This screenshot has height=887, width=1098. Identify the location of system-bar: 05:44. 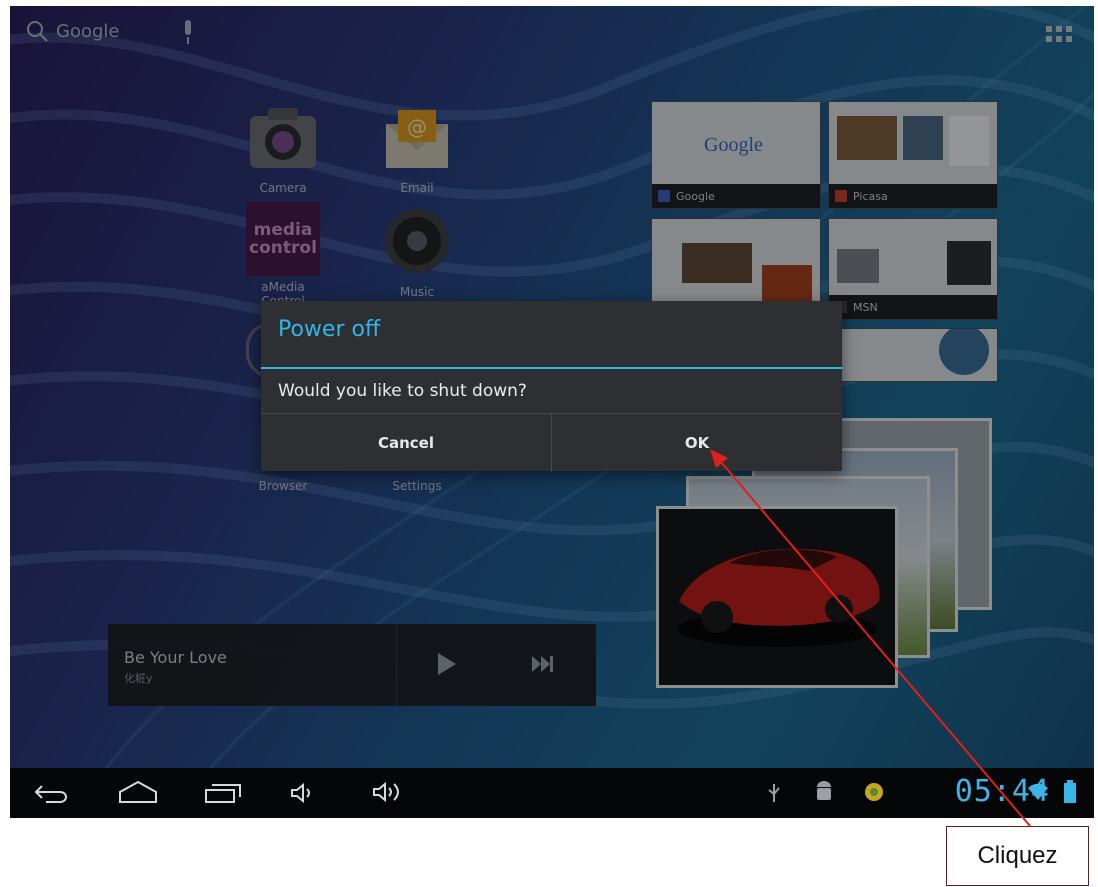
(552, 793).